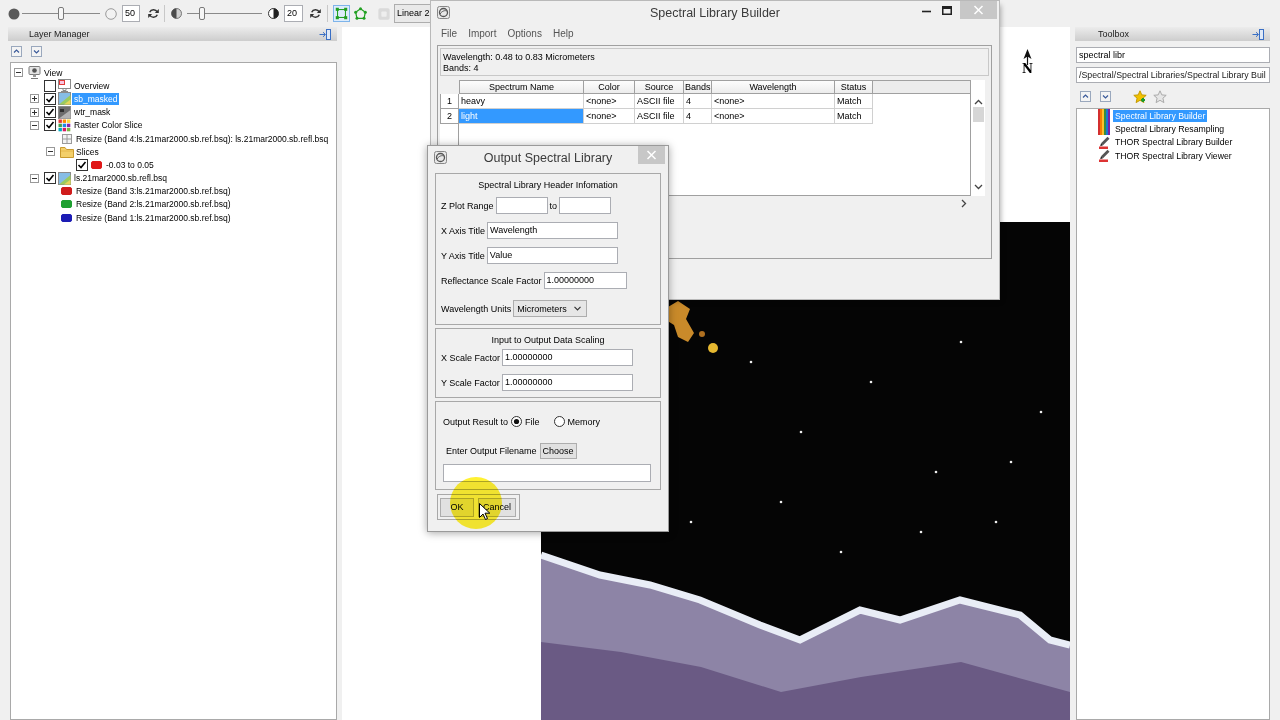  I want to click on tool-item: THOR Spectral Library Viewer, so click(1173, 155).